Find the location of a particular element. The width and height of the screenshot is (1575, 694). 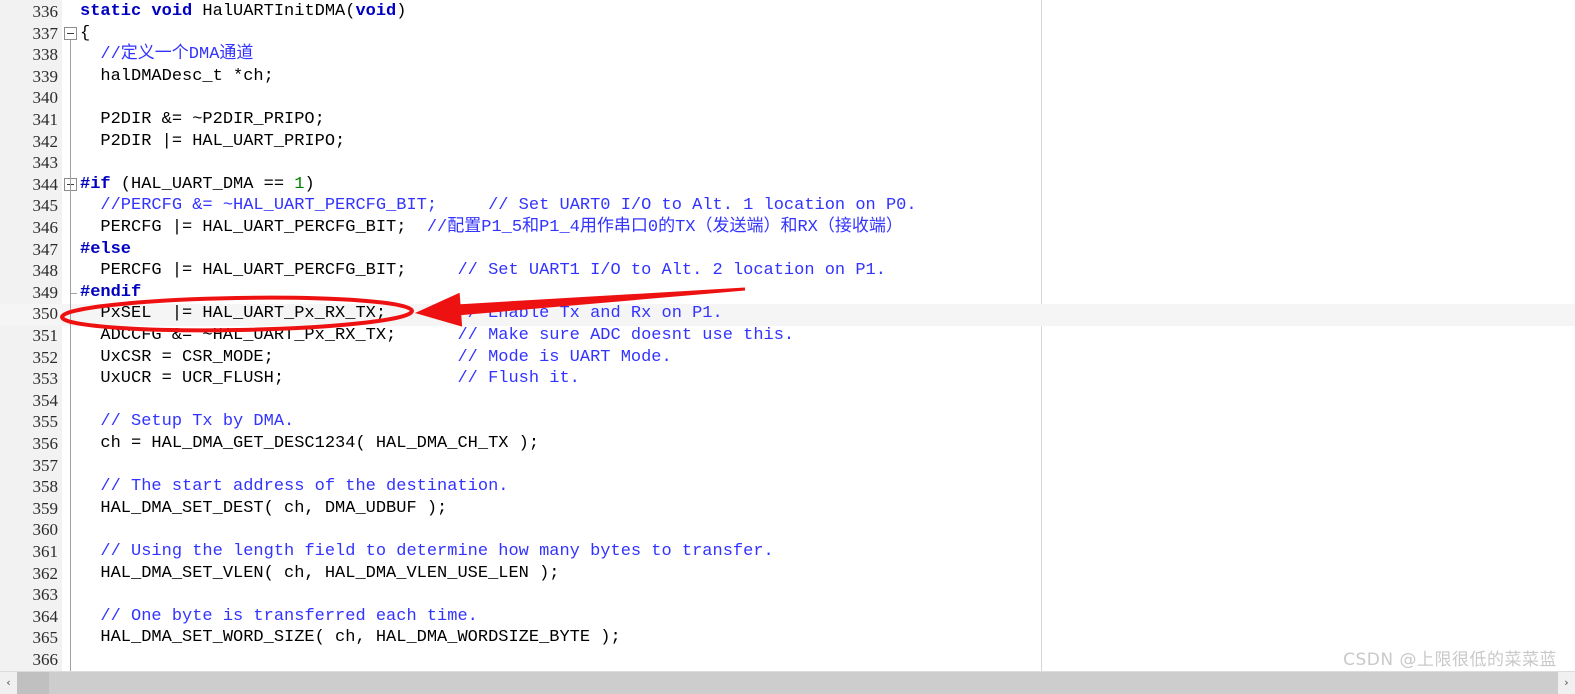

code-line: 354 is located at coordinates (787, 401).